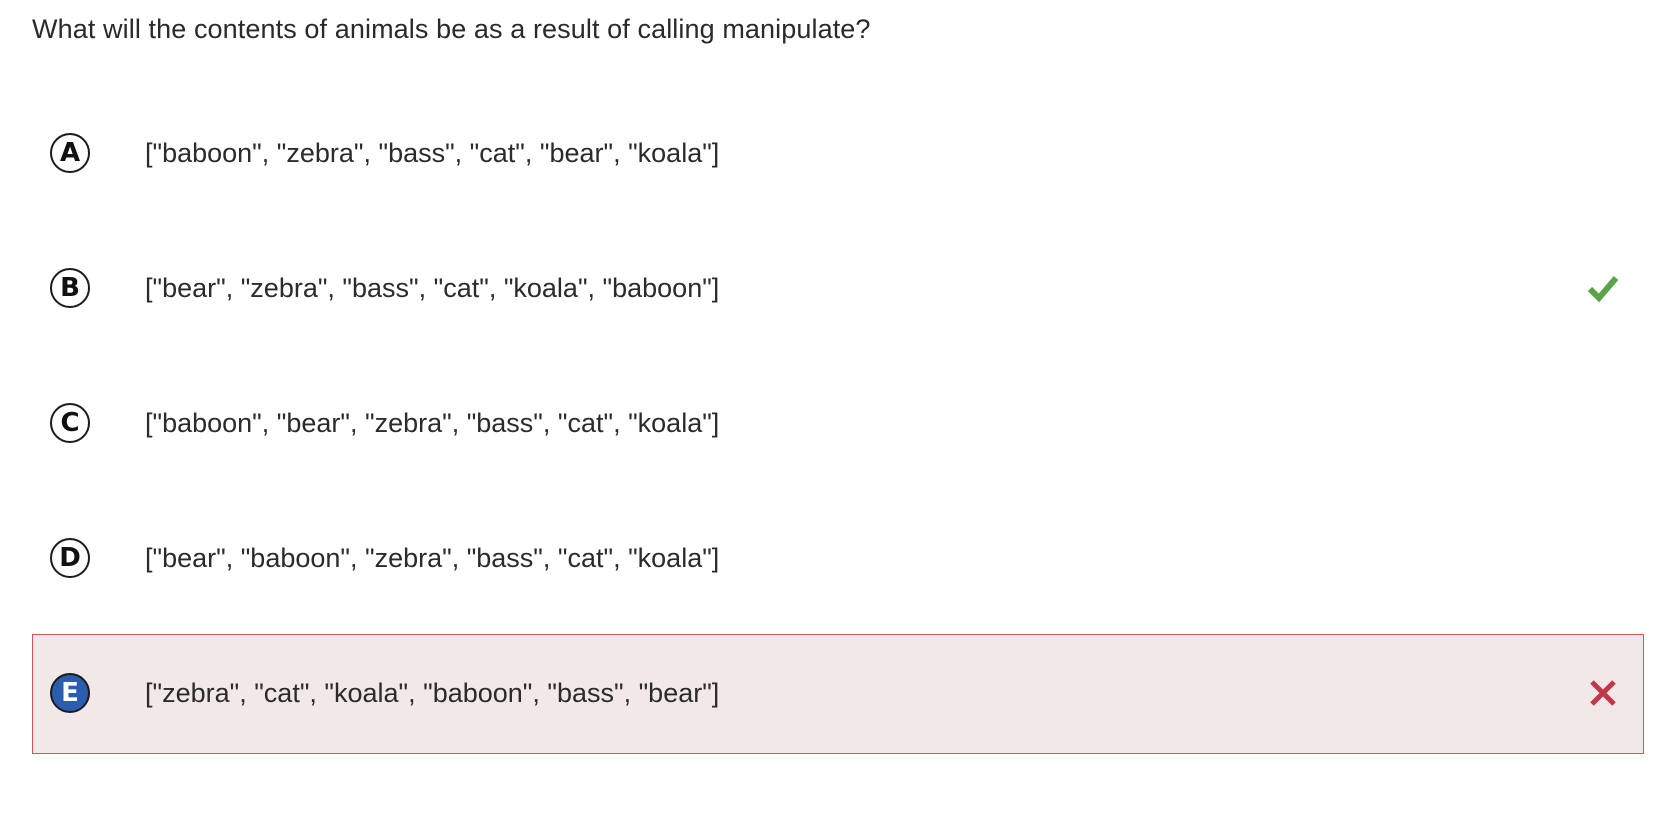  What do you see at coordinates (70, 423) in the screenshot?
I see `choice-c-letter-badge: C` at bounding box center [70, 423].